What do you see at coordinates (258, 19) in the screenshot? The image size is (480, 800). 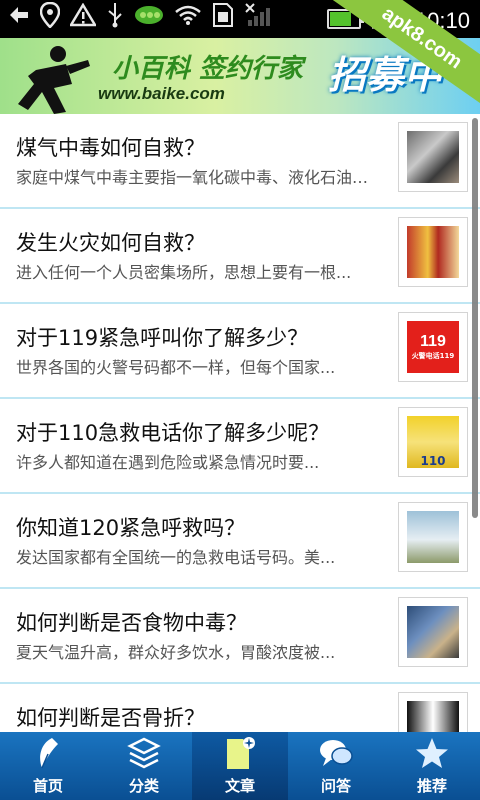 I see `signal-icon` at bounding box center [258, 19].